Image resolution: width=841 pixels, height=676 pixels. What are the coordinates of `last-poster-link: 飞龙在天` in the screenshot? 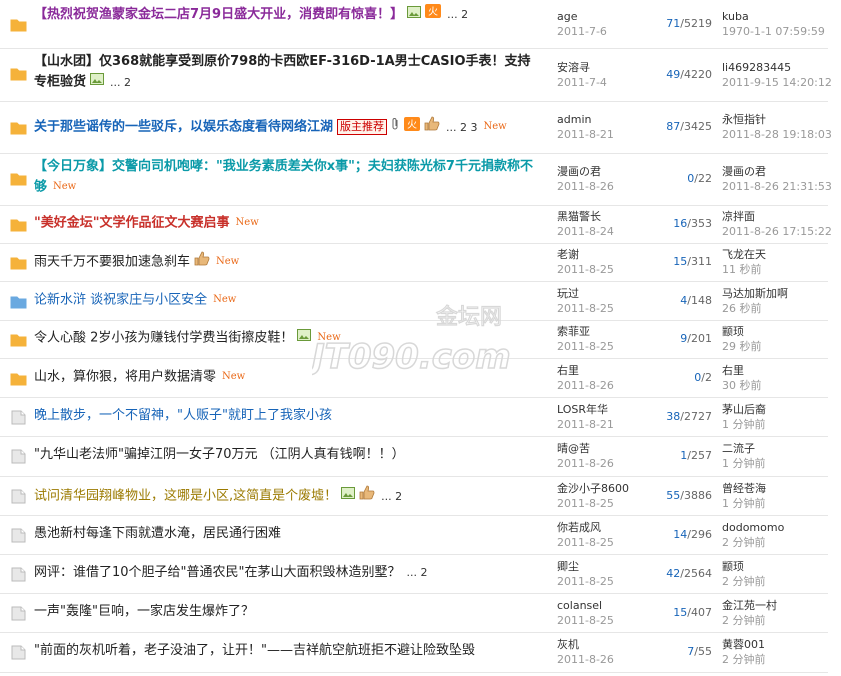 It's located at (777, 254).